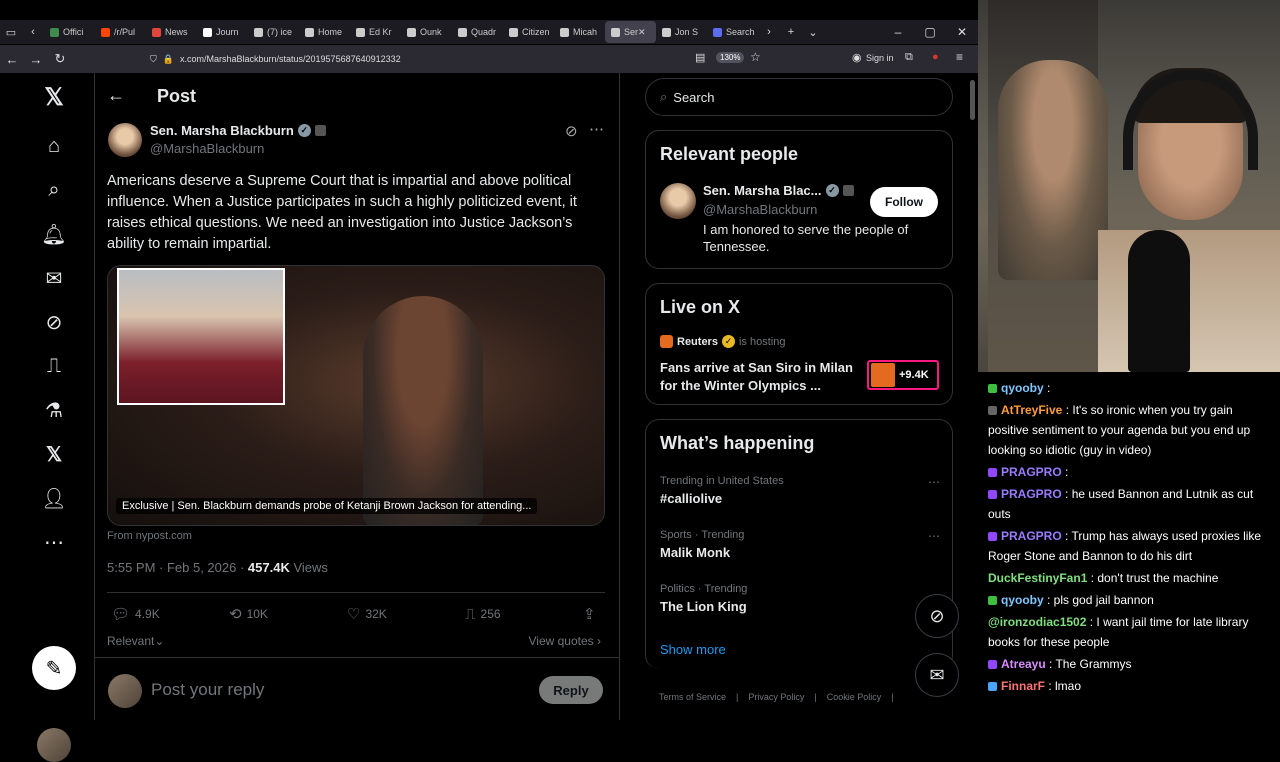 The image size is (1280, 762). What do you see at coordinates (800, 606) in the screenshot?
I see `trend-name: The Lion King` at bounding box center [800, 606].